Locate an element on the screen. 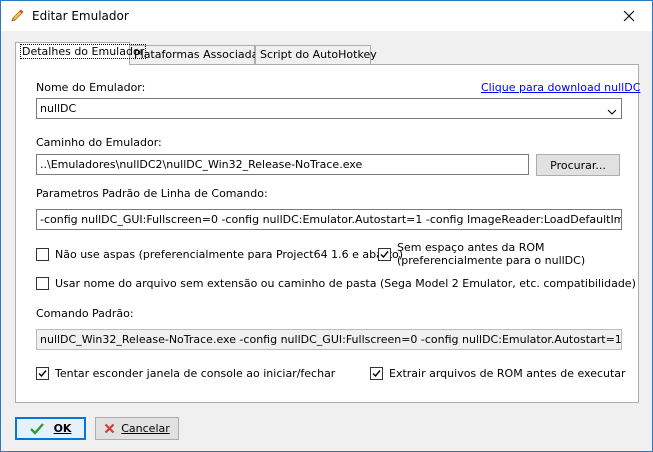 The height and width of the screenshot is (452, 653). close-button is located at coordinates (629, 16).